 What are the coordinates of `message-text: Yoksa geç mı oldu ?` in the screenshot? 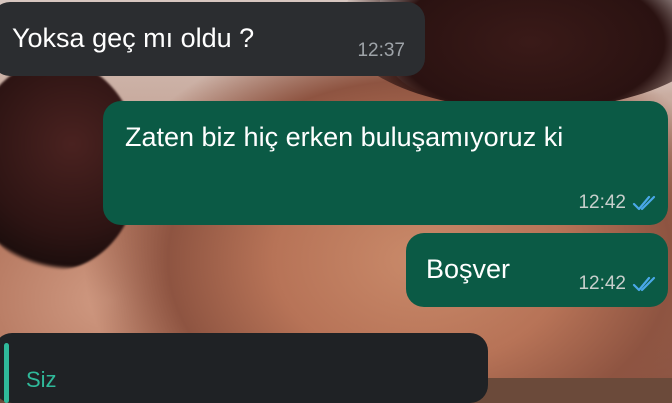 It's located at (133, 38).